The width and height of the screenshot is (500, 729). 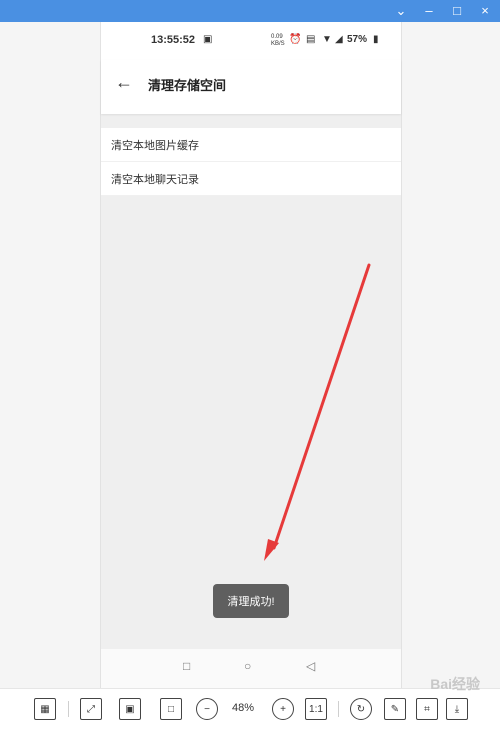 I want to click on app-bar: ← 清理存储空间, so click(x=251, y=87).